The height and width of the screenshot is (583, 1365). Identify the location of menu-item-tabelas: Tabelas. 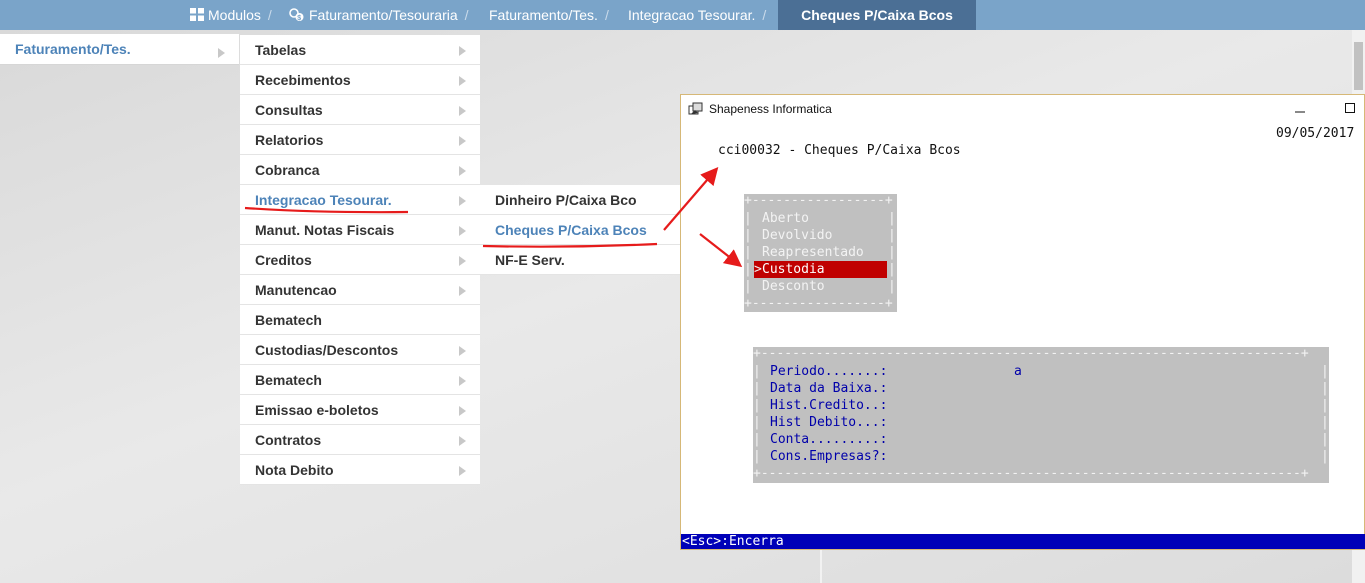
(360, 50).